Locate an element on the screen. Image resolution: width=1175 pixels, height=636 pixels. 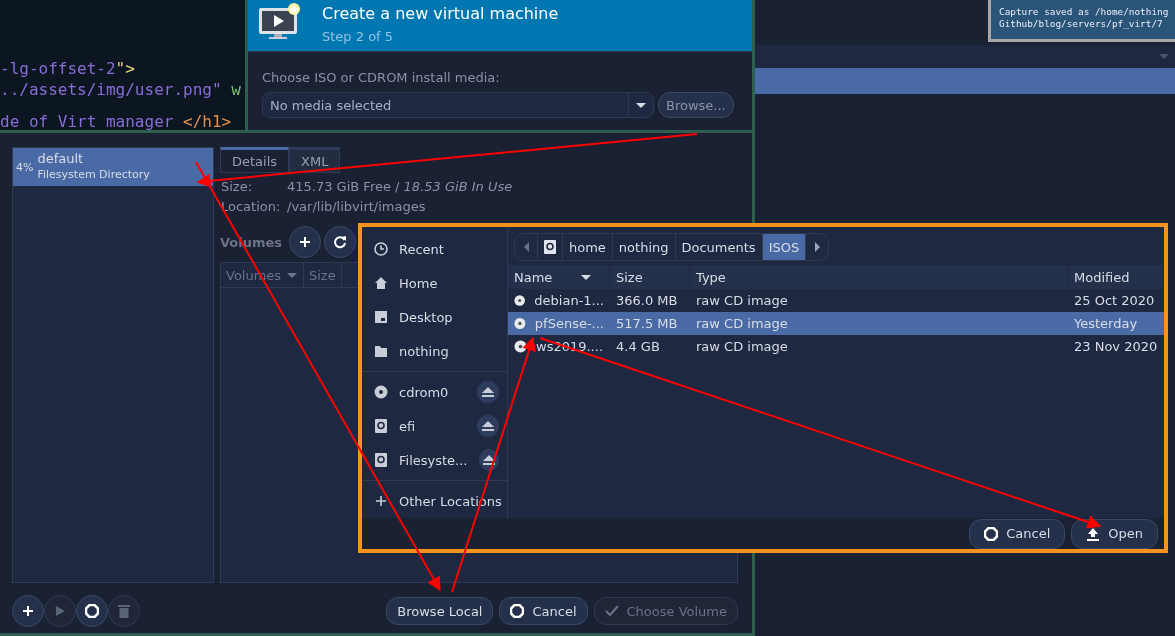
code-text: ../assets/img/user.png" is located at coordinates (111, 89).